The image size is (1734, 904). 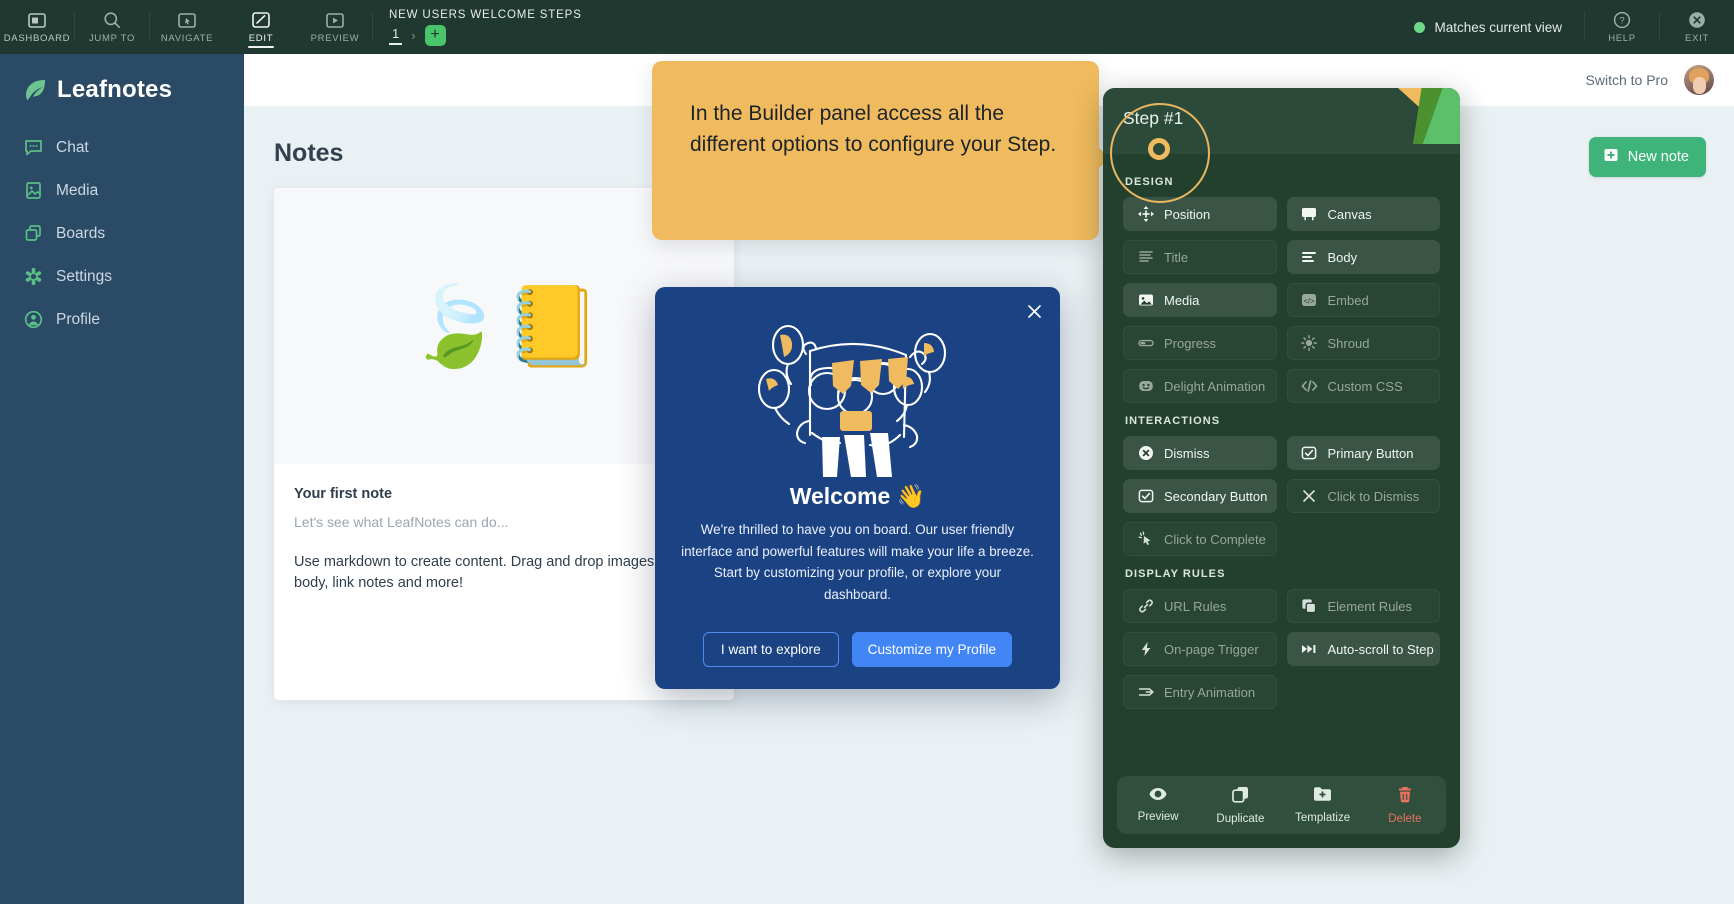 What do you see at coordinates (1370, 453) in the screenshot?
I see `option-primary-button-label: Primary Button` at bounding box center [1370, 453].